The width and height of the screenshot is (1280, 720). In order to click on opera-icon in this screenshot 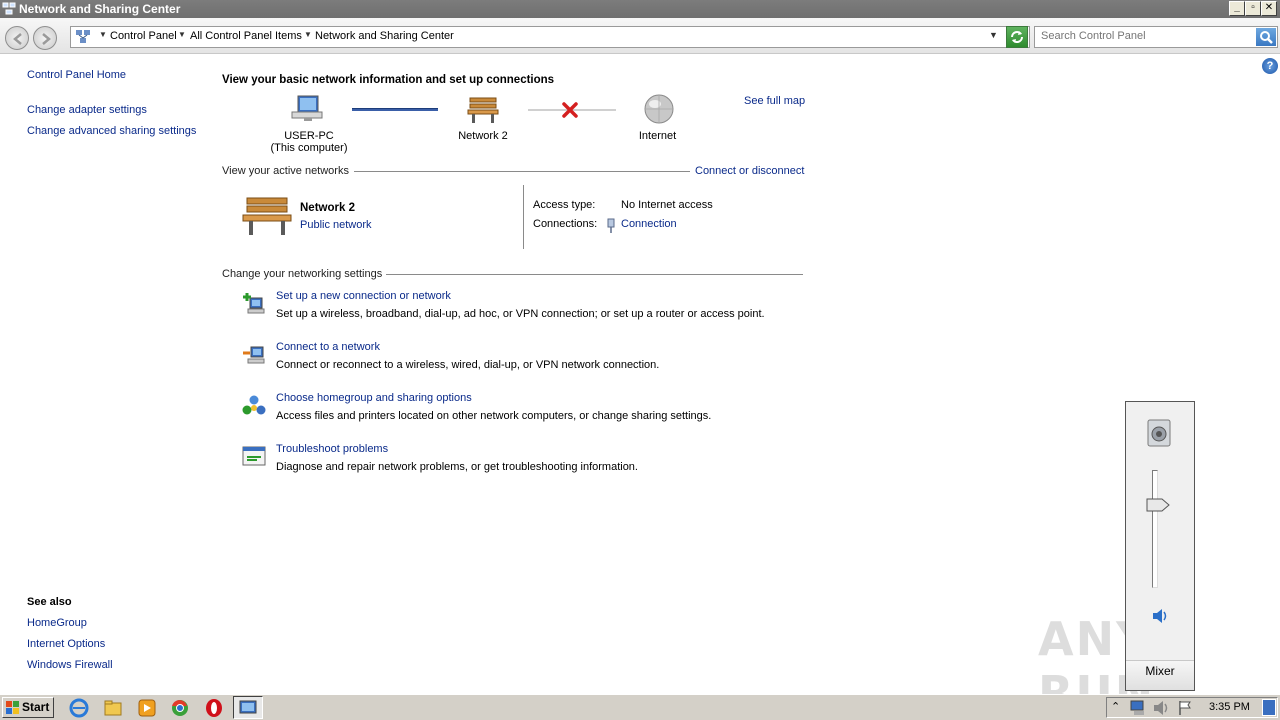, I will do `click(214, 708)`.